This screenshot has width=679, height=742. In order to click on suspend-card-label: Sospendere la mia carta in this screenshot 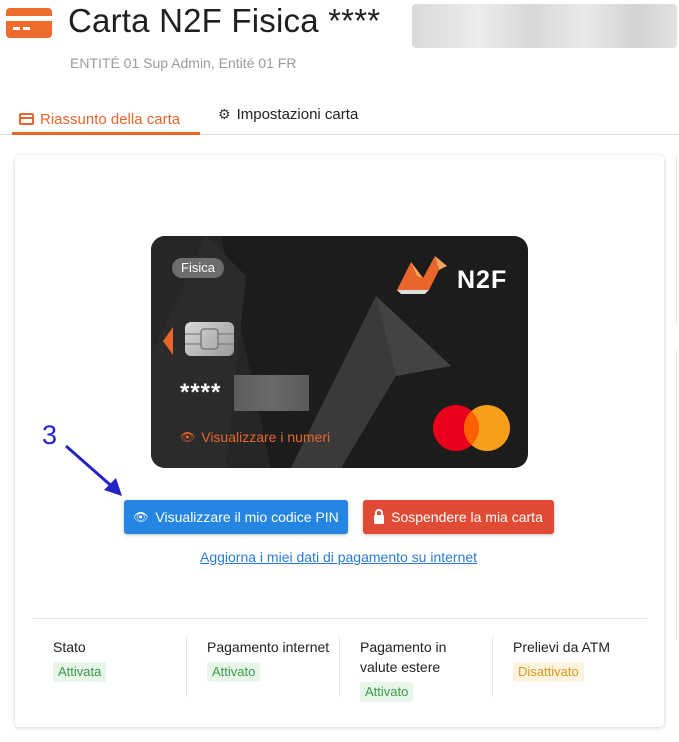, I will do `click(467, 517)`.